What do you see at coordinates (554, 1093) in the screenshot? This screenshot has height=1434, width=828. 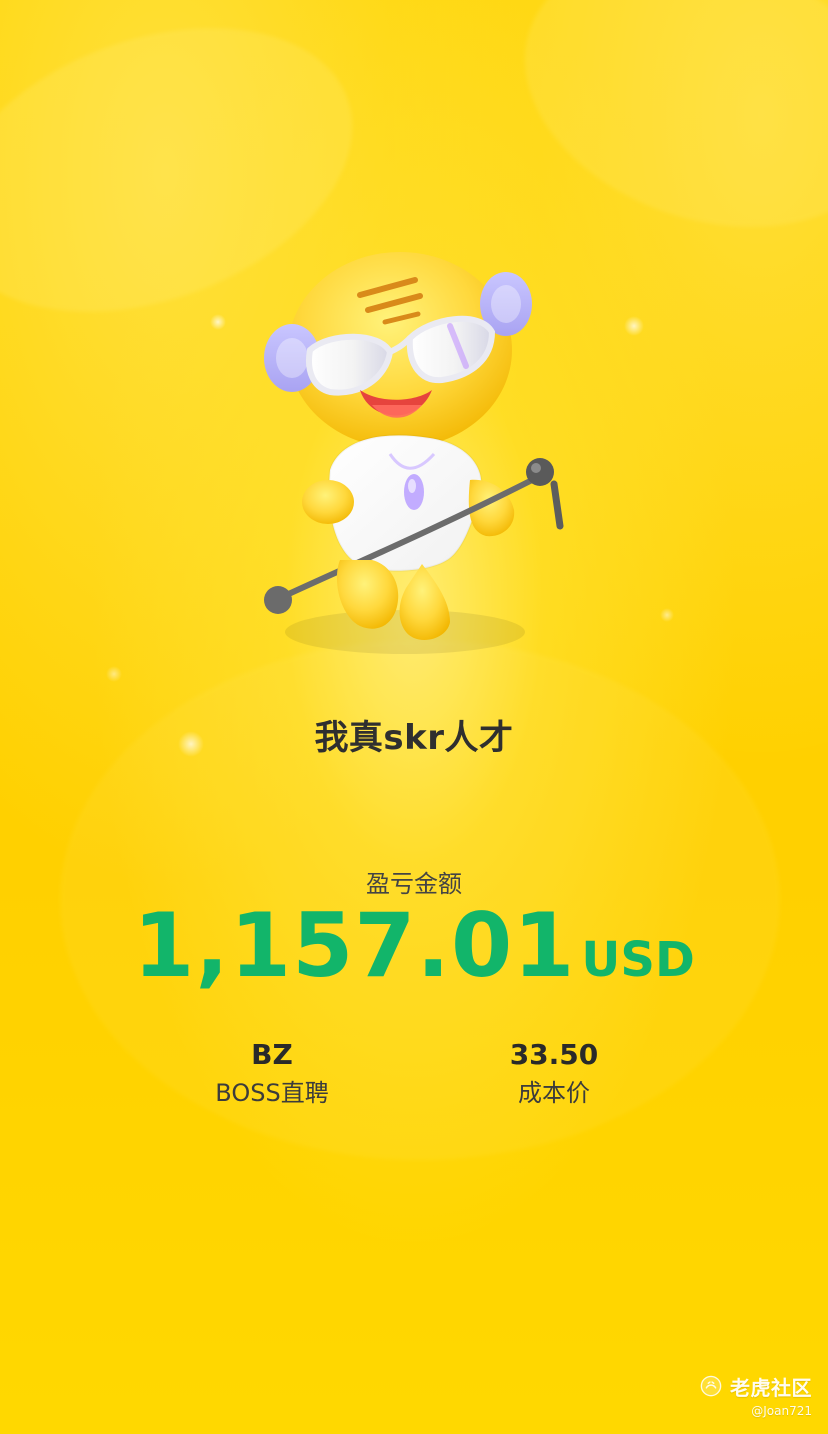 I see `stat-cost-label: 成本价` at bounding box center [554, 1093].